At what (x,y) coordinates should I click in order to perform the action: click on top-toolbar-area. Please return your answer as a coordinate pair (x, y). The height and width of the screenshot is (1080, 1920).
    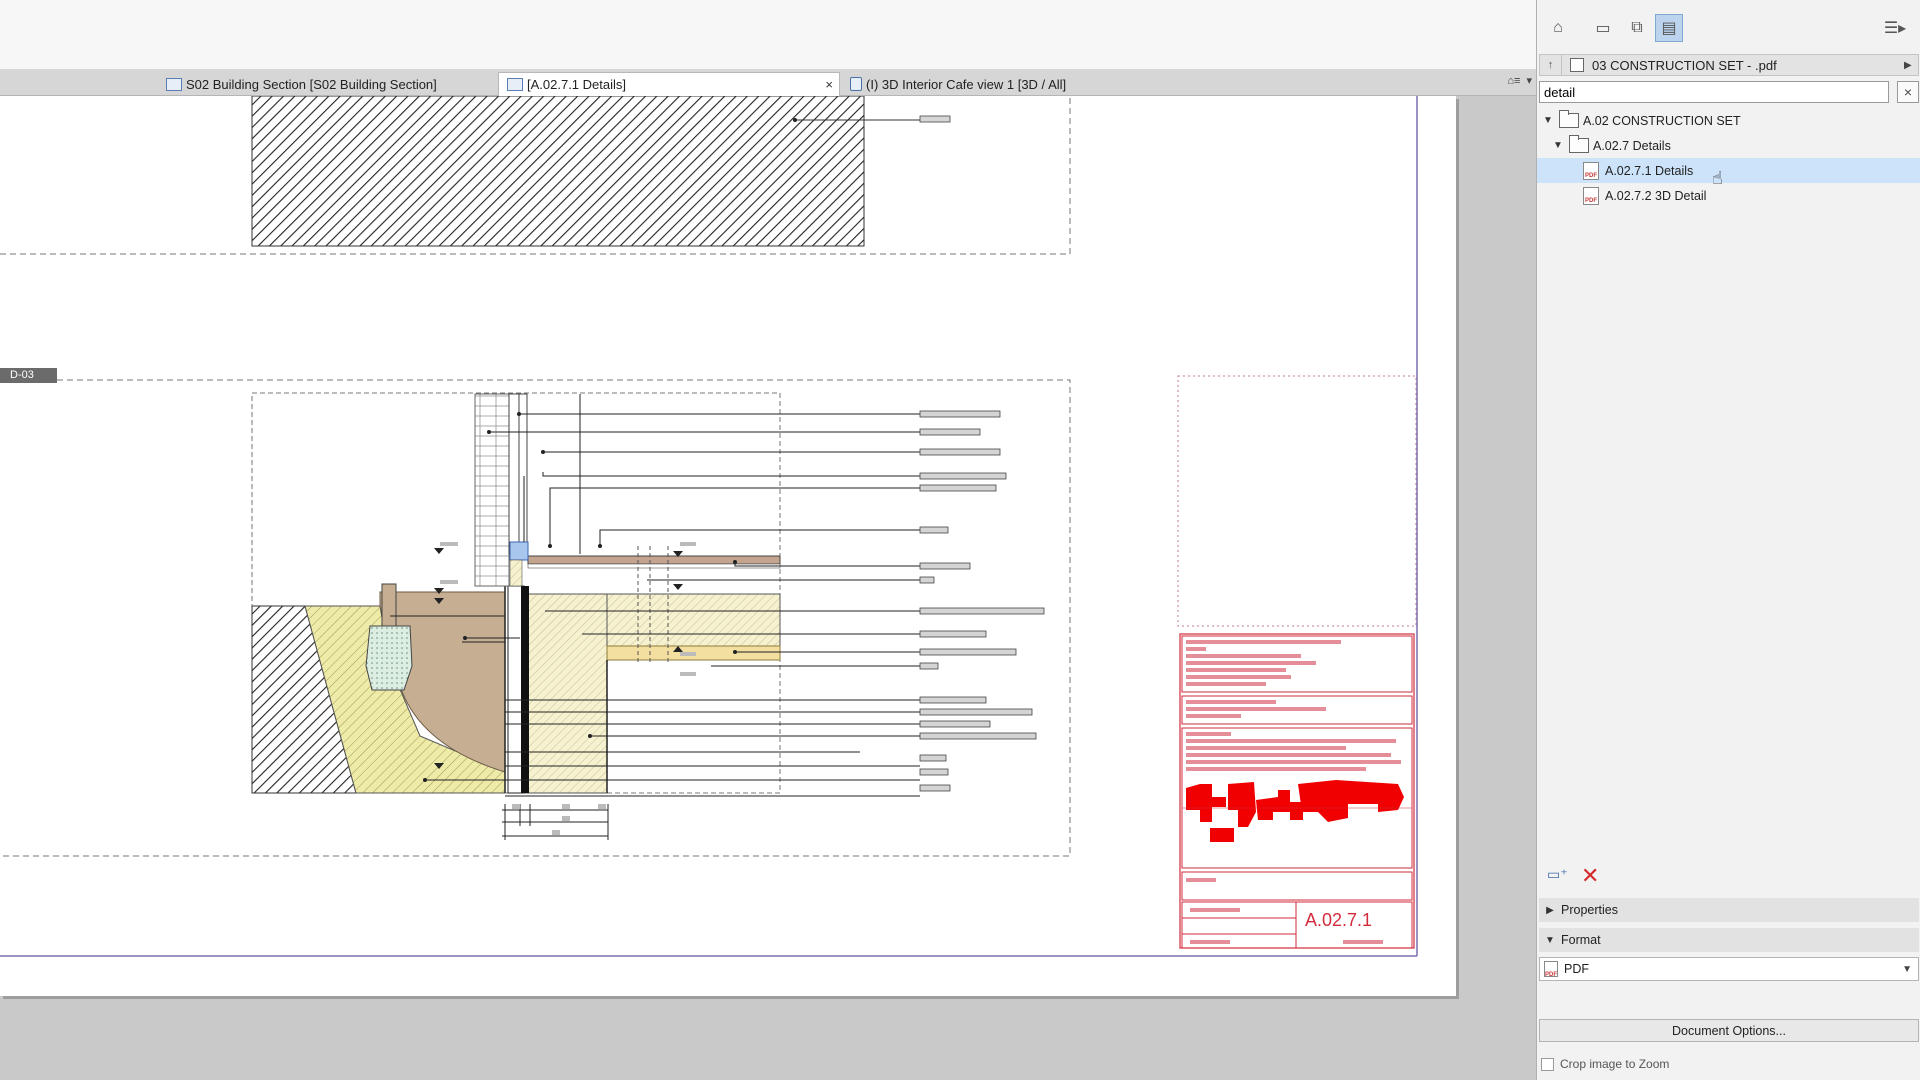
    Looking at the image, I should click on (768, 35).